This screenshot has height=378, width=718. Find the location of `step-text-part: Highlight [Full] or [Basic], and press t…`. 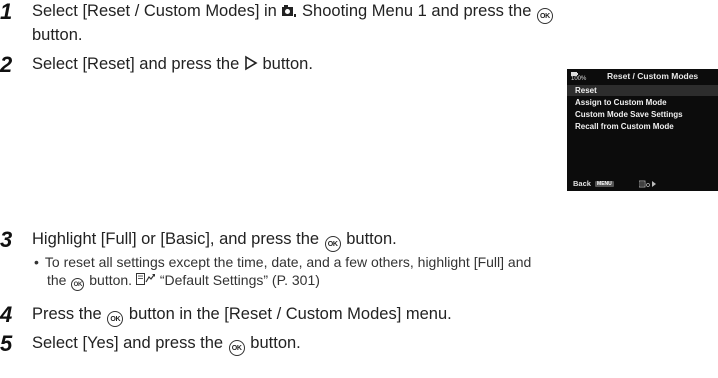

step-text-part: Highlight [Full] or [Basic], and press t… is located at coordinates (176, 239).